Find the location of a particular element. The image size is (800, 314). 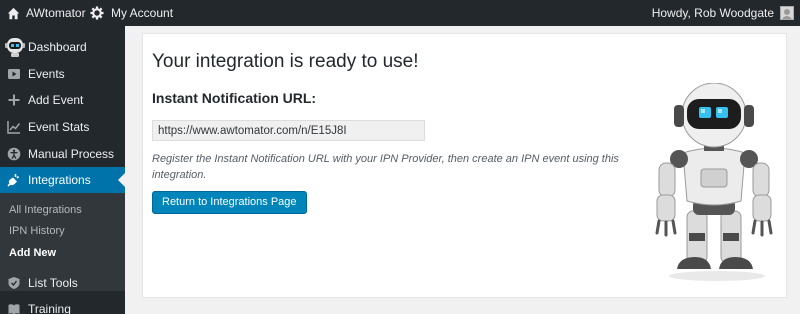

sidebar-item-label: Training is located at coordinates (49, 308).